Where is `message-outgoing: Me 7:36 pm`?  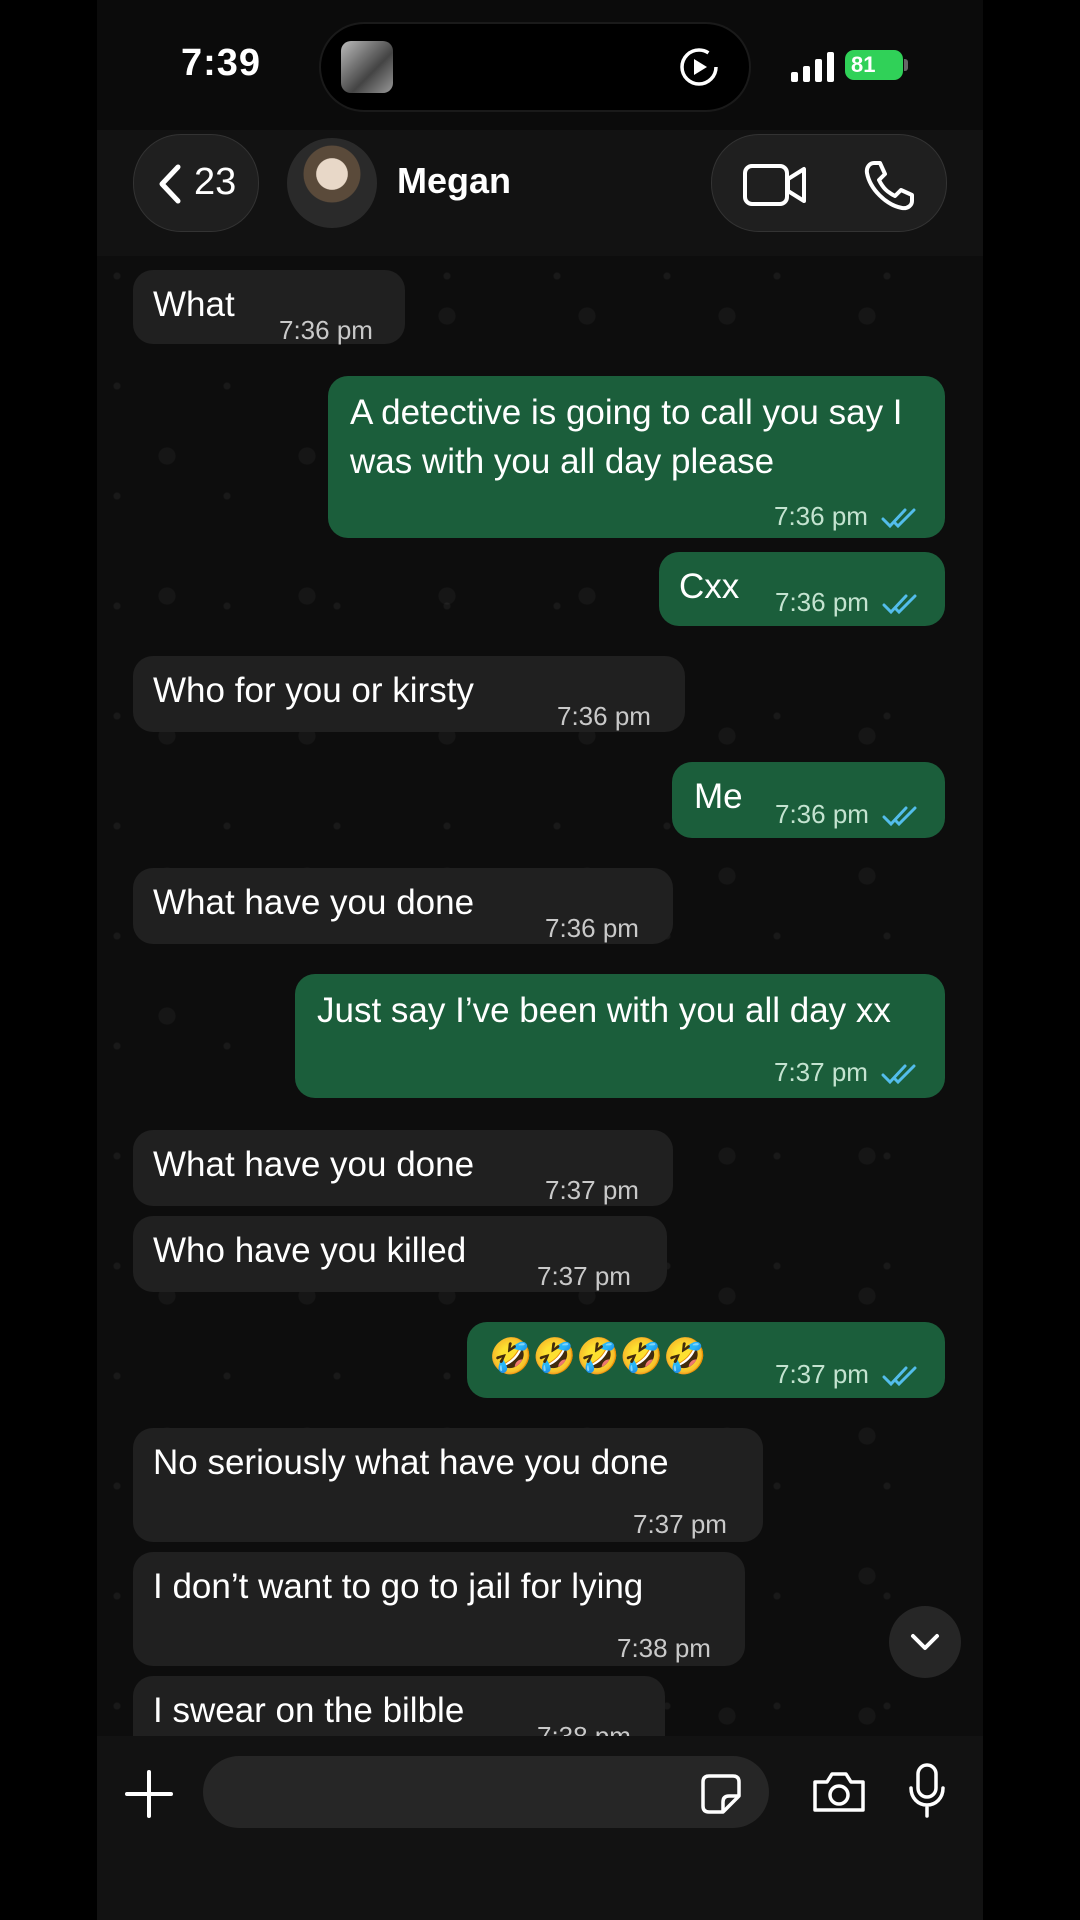 message-outgoing: Me 7:36 pm is located at coordinates (808, 800).